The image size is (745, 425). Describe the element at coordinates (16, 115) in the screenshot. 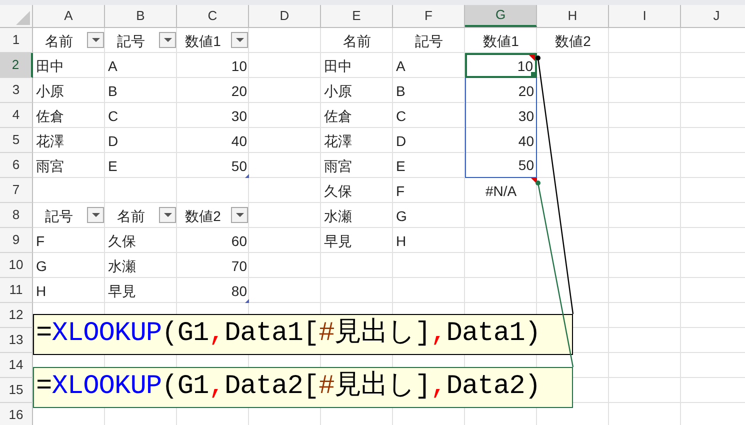

I see `row-header: 4` at that location.